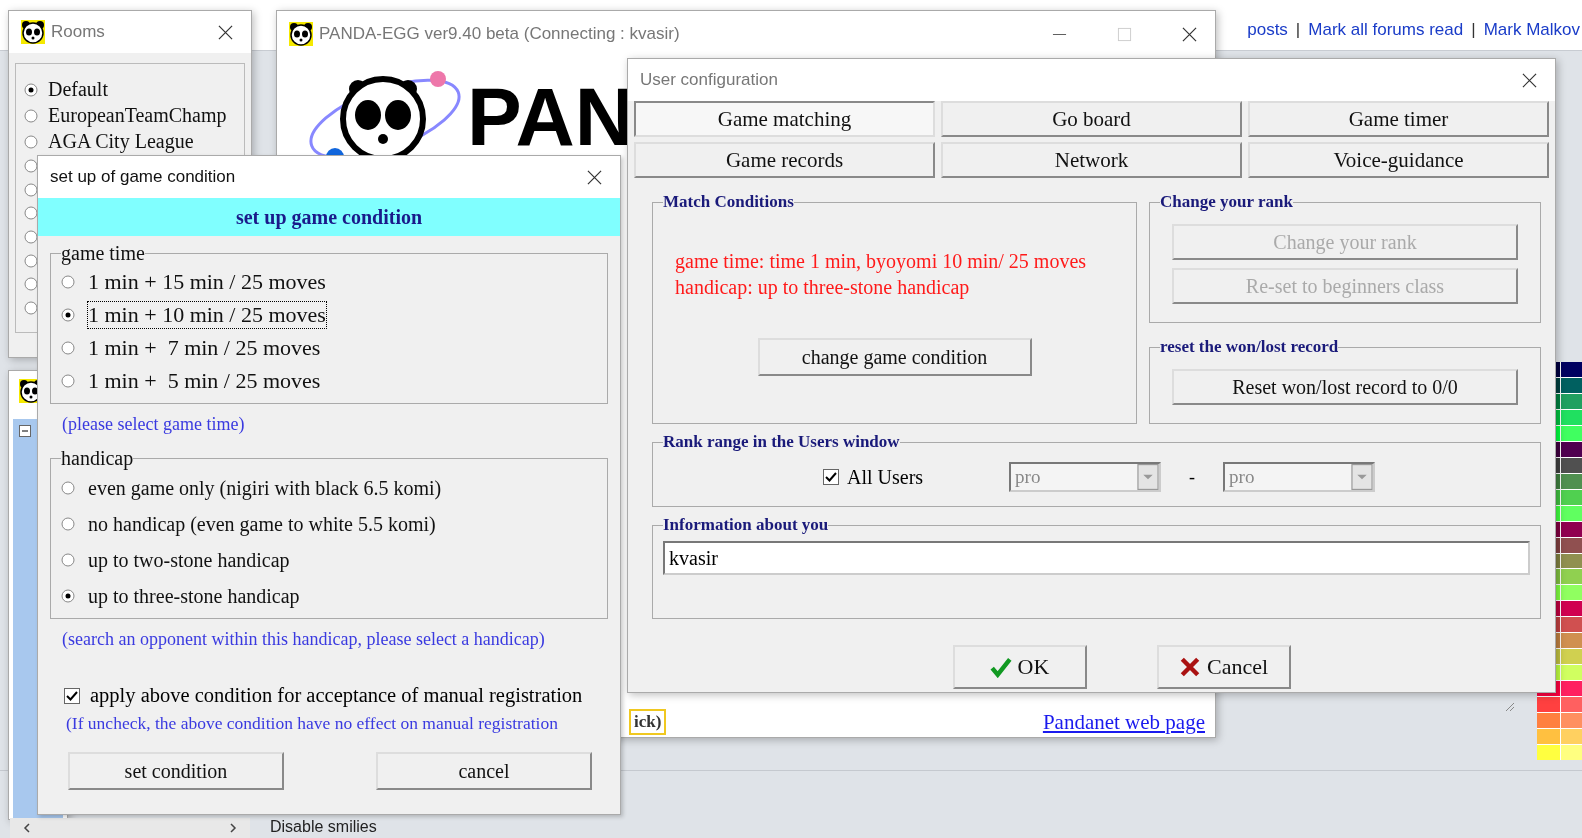  What do you see at coordinates (1123, 722) in the screenshot?
I see `web-page-link: Pandanet web page` at bounding box center [1123, 722].